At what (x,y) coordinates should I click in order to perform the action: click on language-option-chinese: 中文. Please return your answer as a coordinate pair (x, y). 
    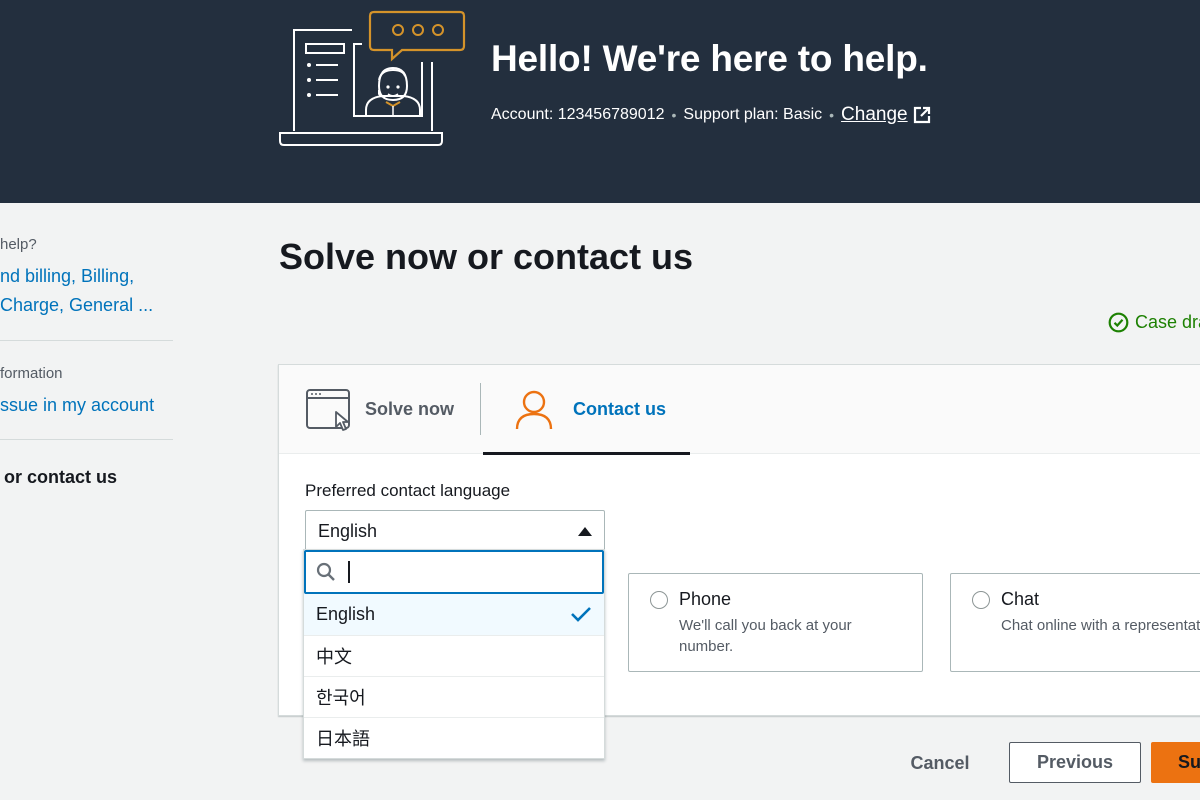
    Looking at the image, I should click on (454, 655).